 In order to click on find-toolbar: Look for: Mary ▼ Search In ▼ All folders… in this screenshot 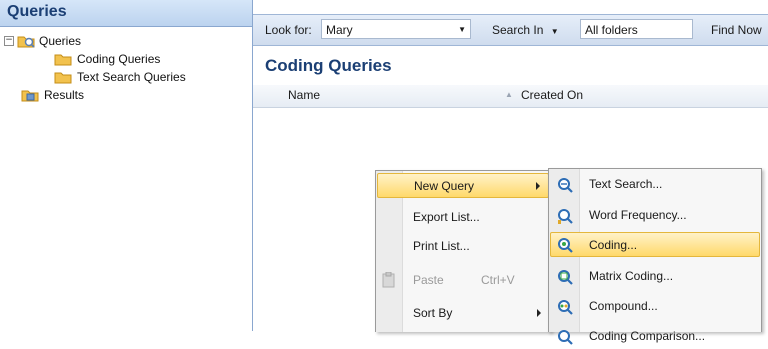, I will do `click(510, 30)`.